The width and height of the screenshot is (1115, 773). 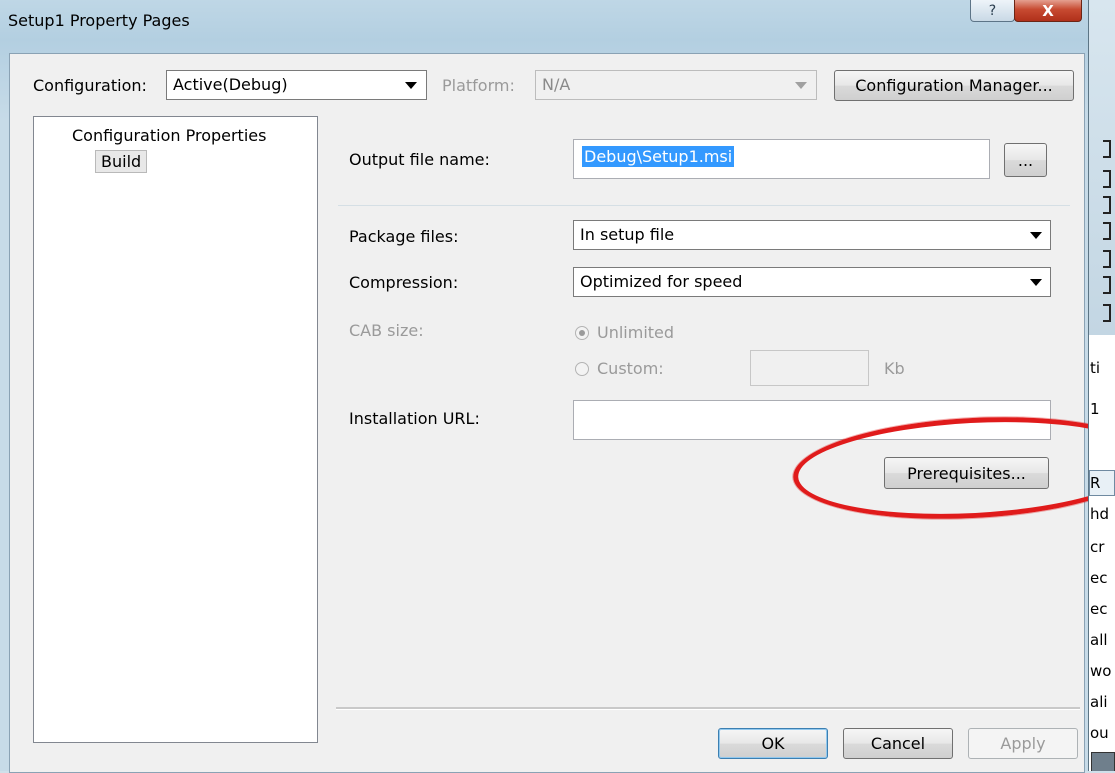 I want to click on window-title: Setup1 Property Pages, so click(x=99, y=20).